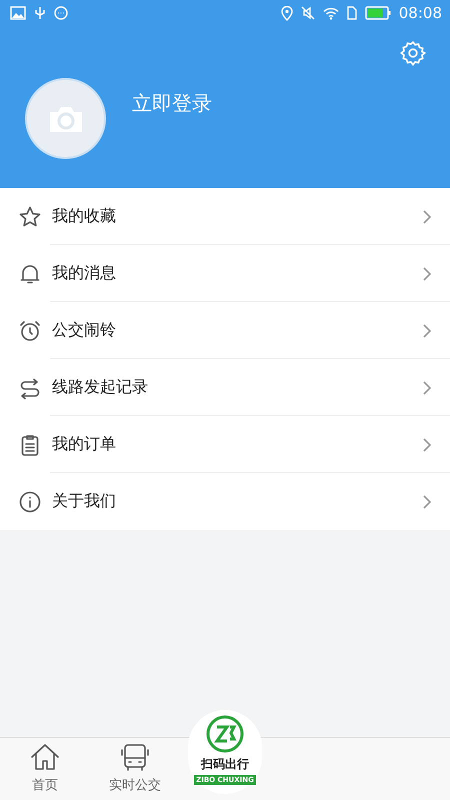 This screenshot has height=800, width=450. Describe the element at coordinates (351, 13) in the screenshot. I see `sim-card-icon` at that location.